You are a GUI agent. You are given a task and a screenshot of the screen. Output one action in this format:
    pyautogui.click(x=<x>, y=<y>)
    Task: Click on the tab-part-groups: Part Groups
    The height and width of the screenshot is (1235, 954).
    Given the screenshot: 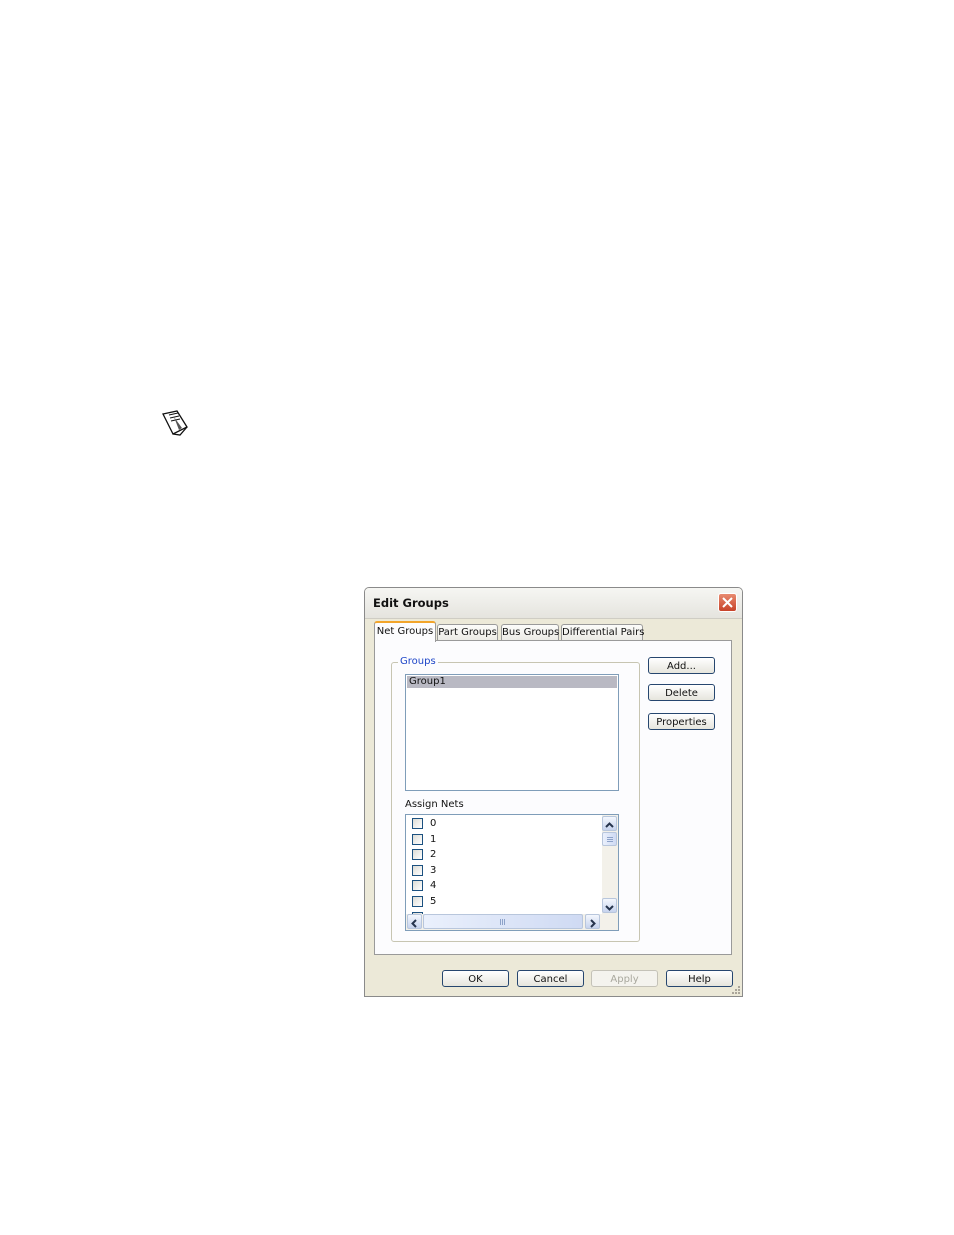 What is the action you would take?
    pyautogui.click(x=467, y=632)
    